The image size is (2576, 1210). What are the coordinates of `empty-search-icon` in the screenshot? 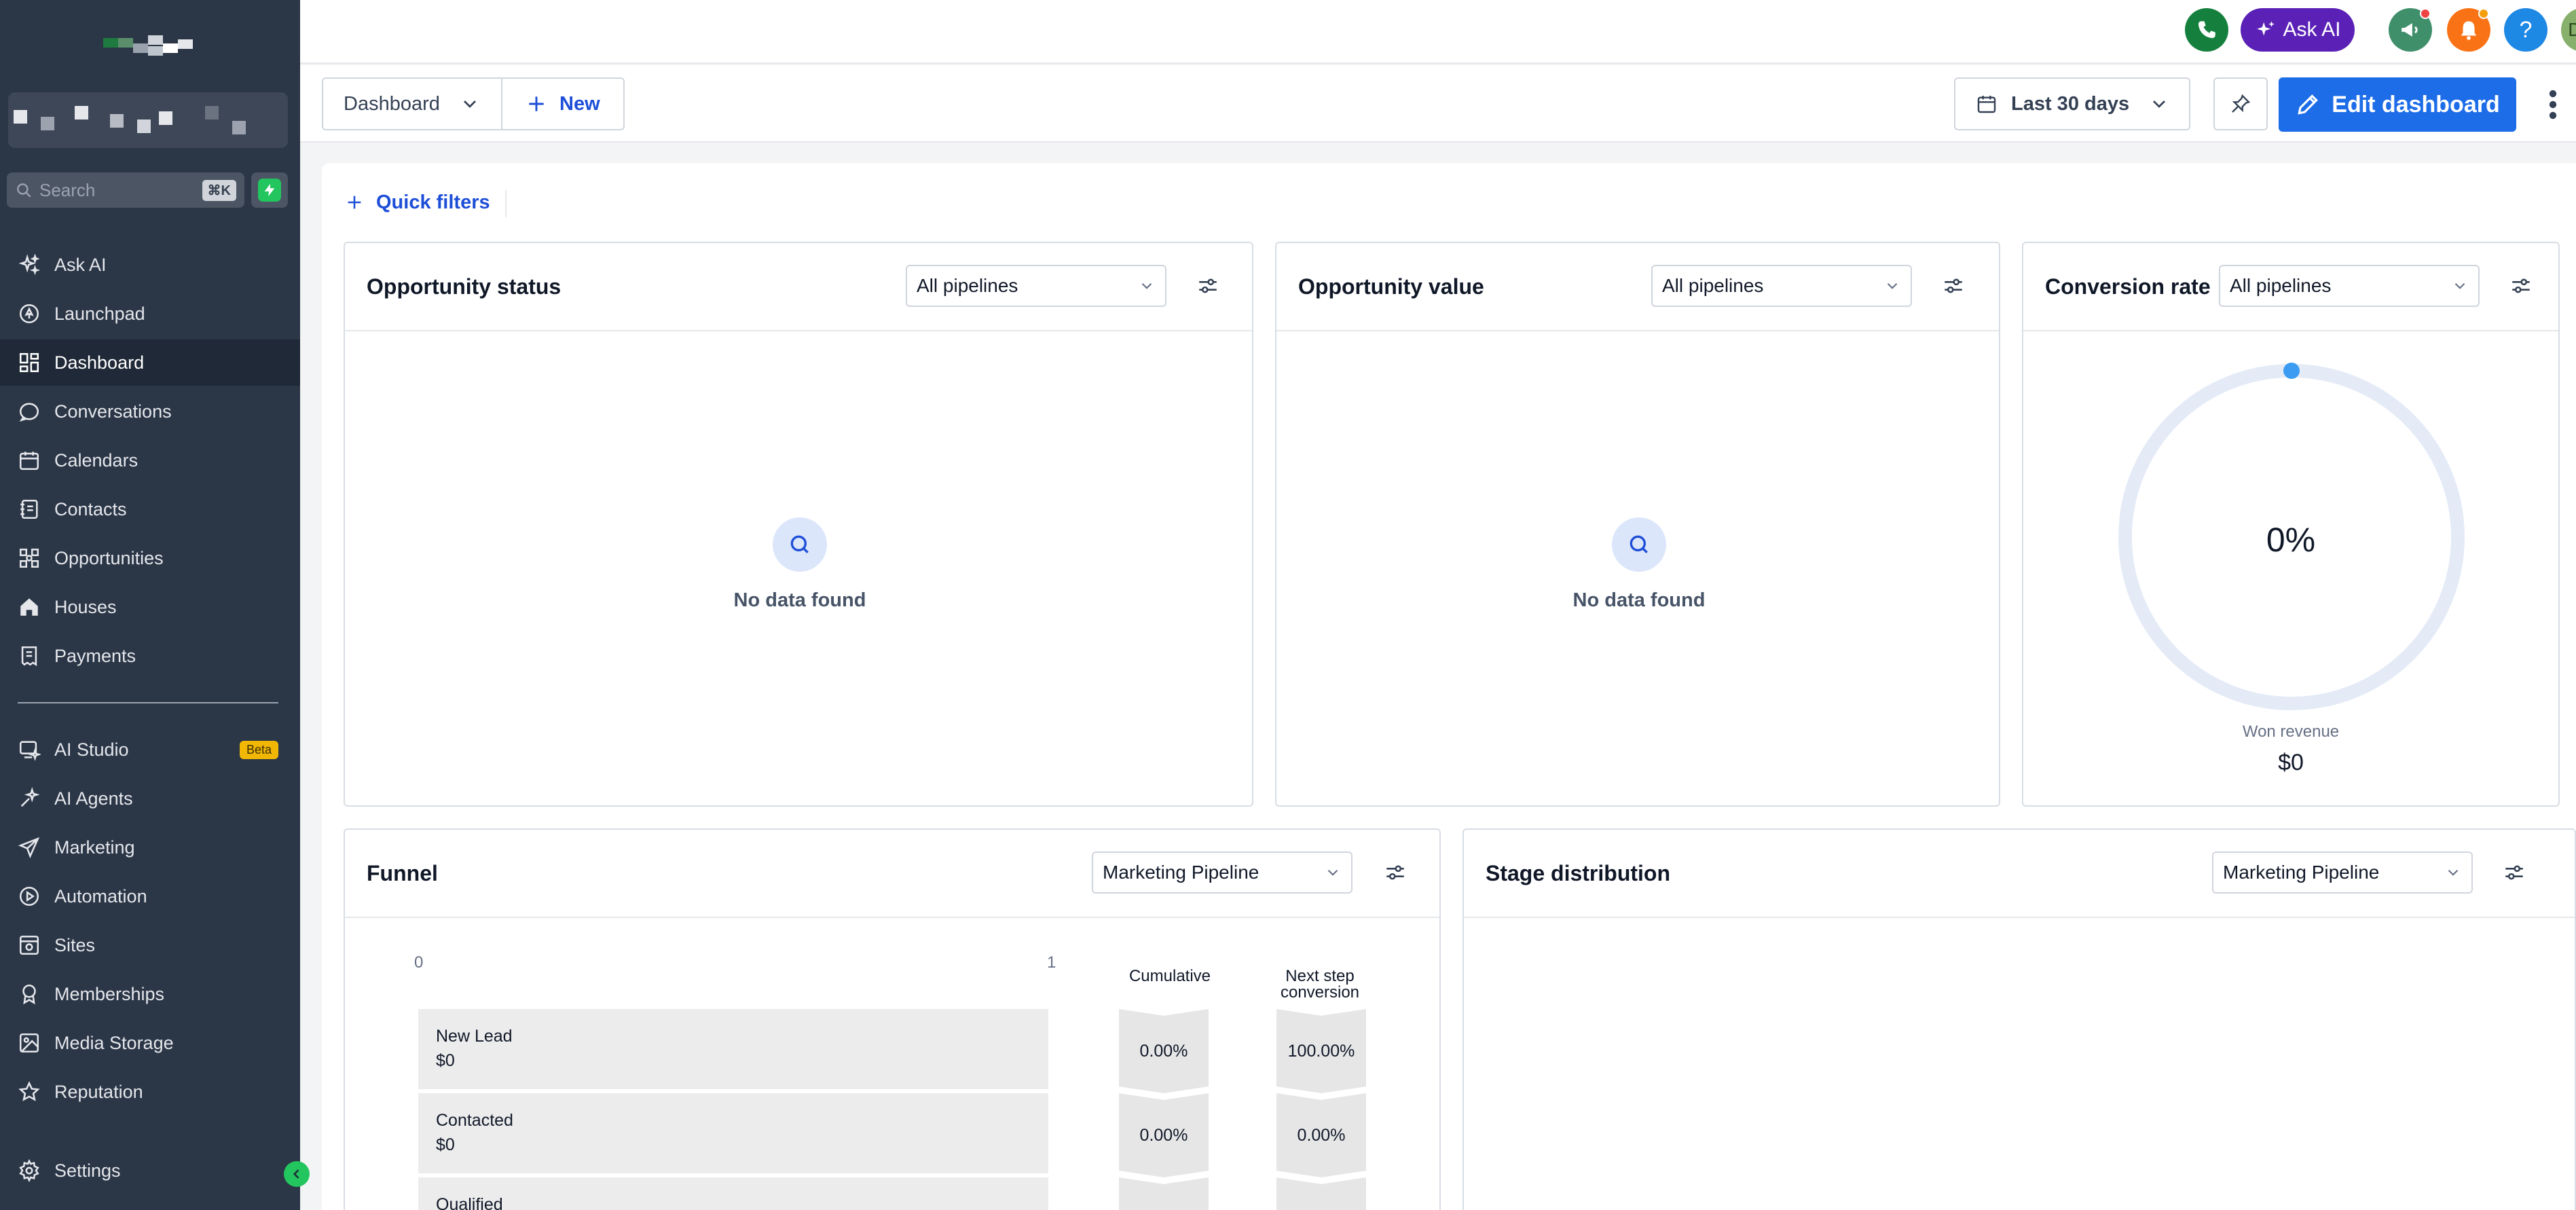 It's located at (800, 544).